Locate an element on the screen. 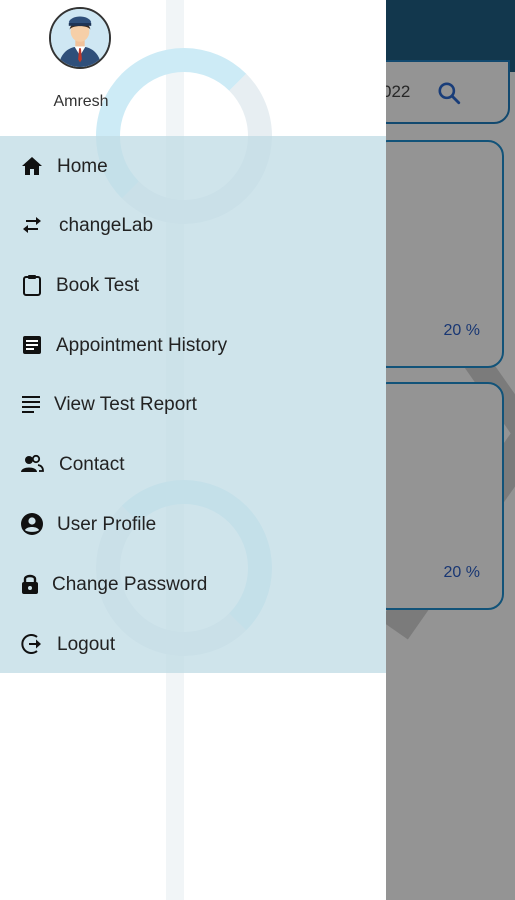 This screenshot has height=900, width=515. menu-item-label: changeLab is located at coordinates (106, 225).